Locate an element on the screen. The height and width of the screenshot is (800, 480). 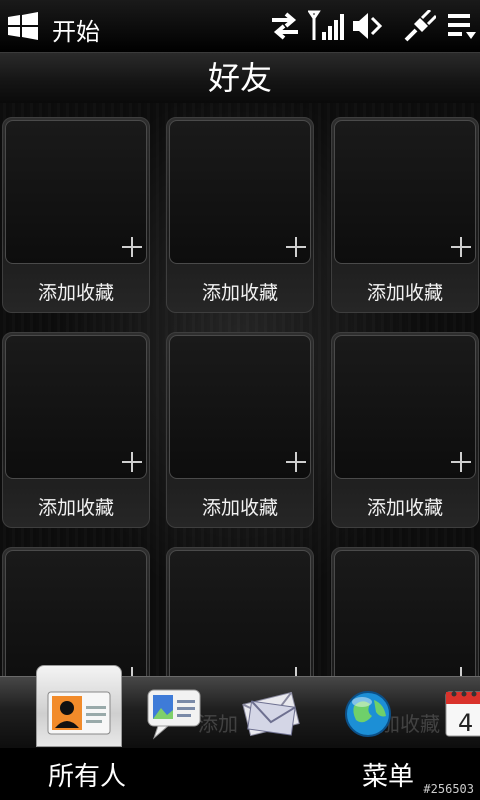
softkey-menu: 菜单 is located at coordinates (388, 774).